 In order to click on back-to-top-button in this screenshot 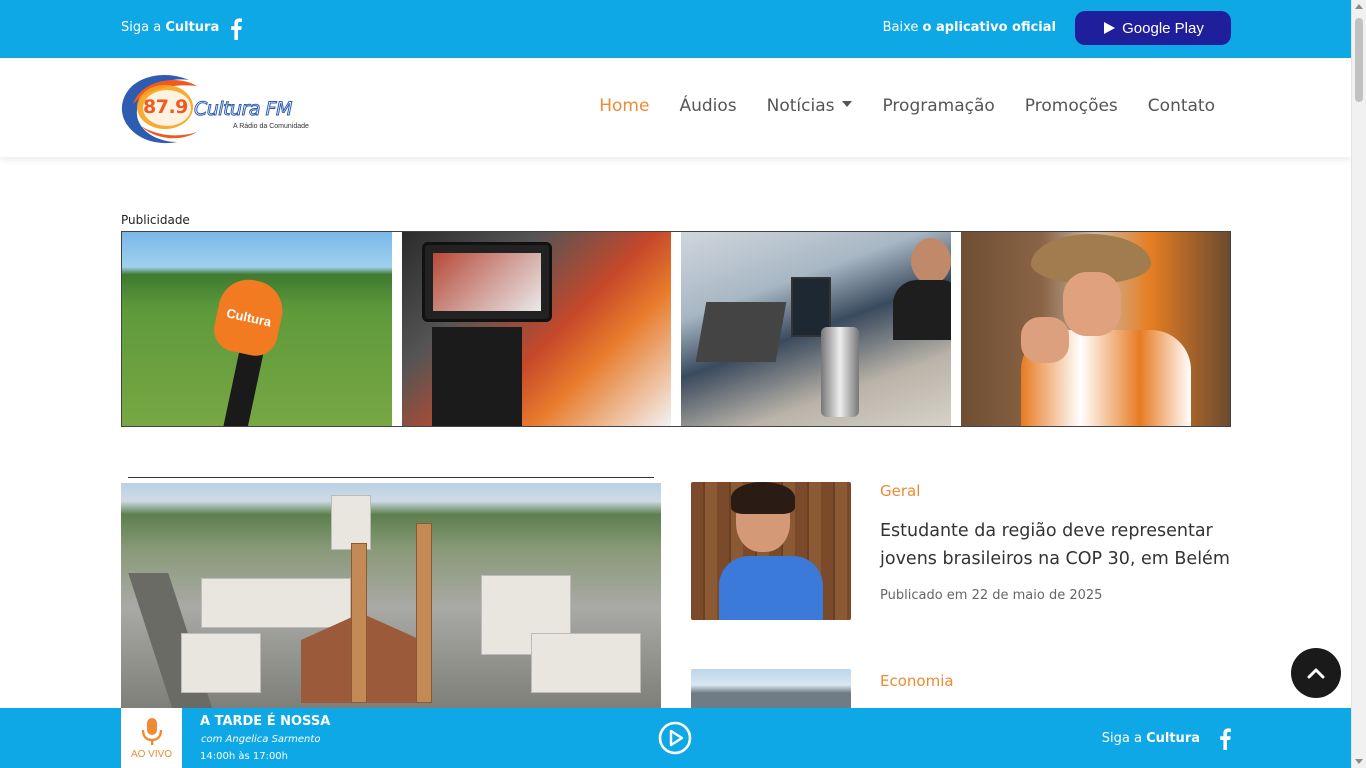, I will do `click(1316, 673)`.